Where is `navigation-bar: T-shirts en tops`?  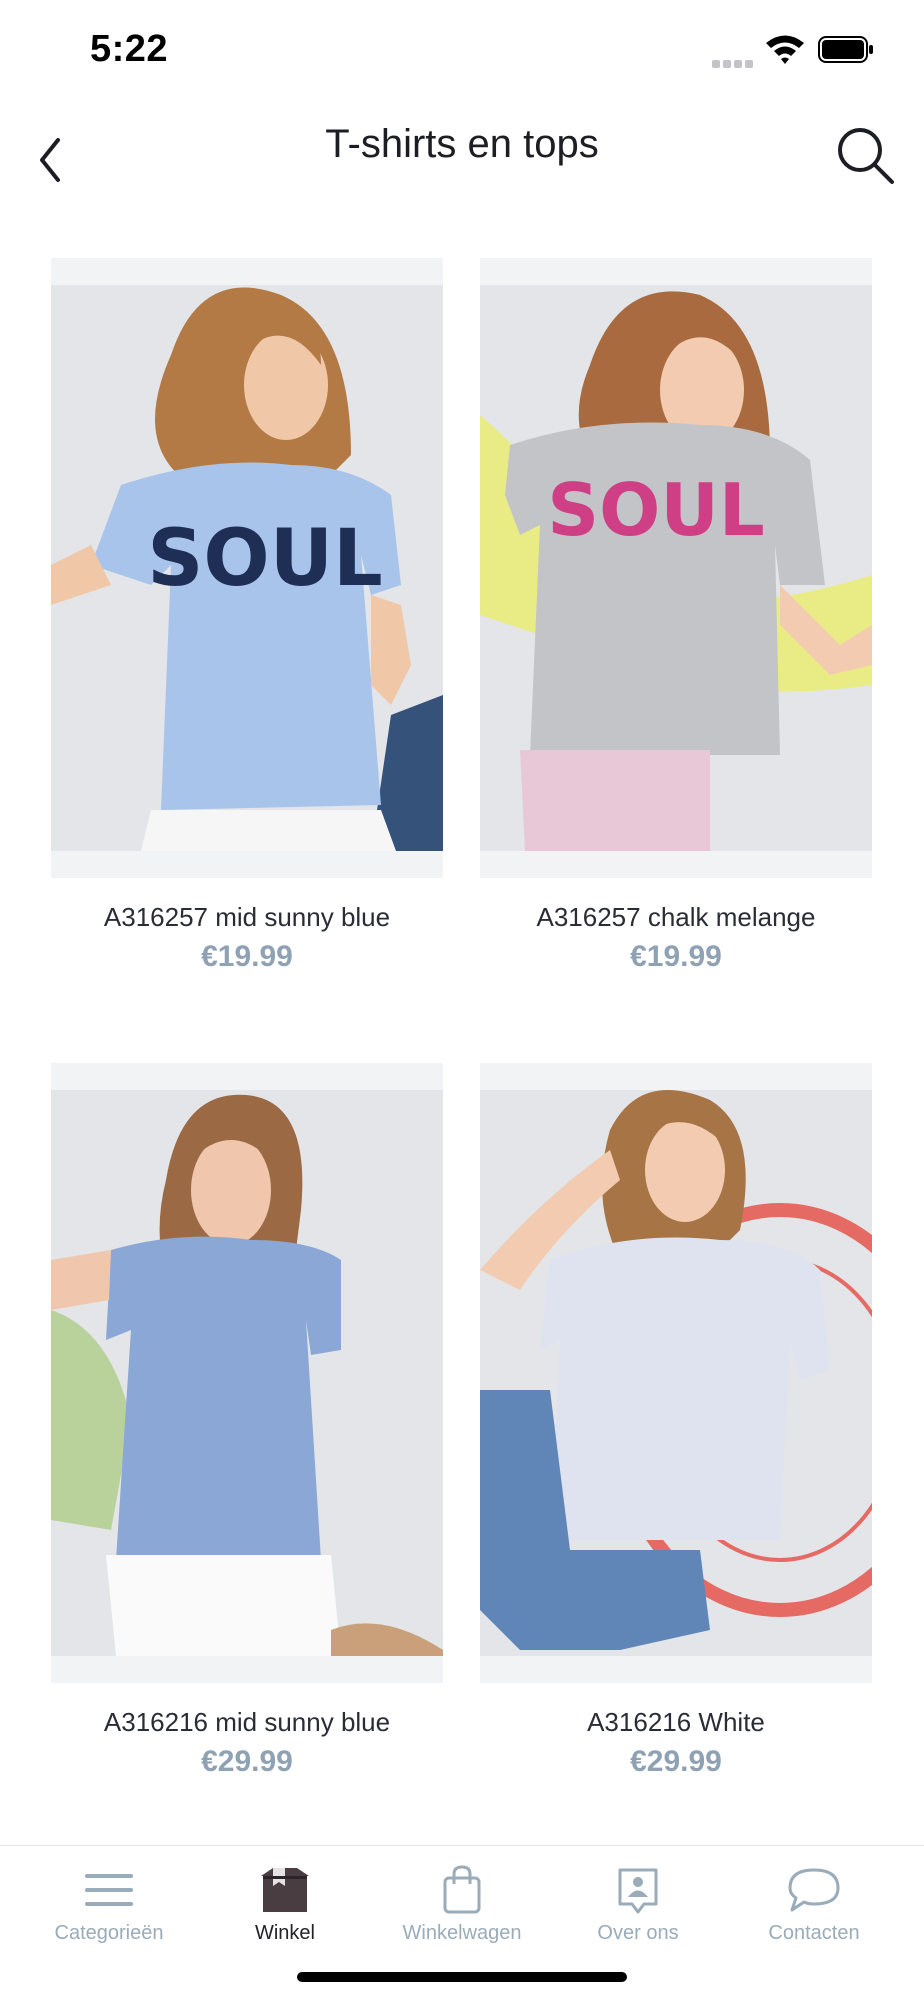 navigation-bar: T-shirts en tops is located at coordinates (462, 155).